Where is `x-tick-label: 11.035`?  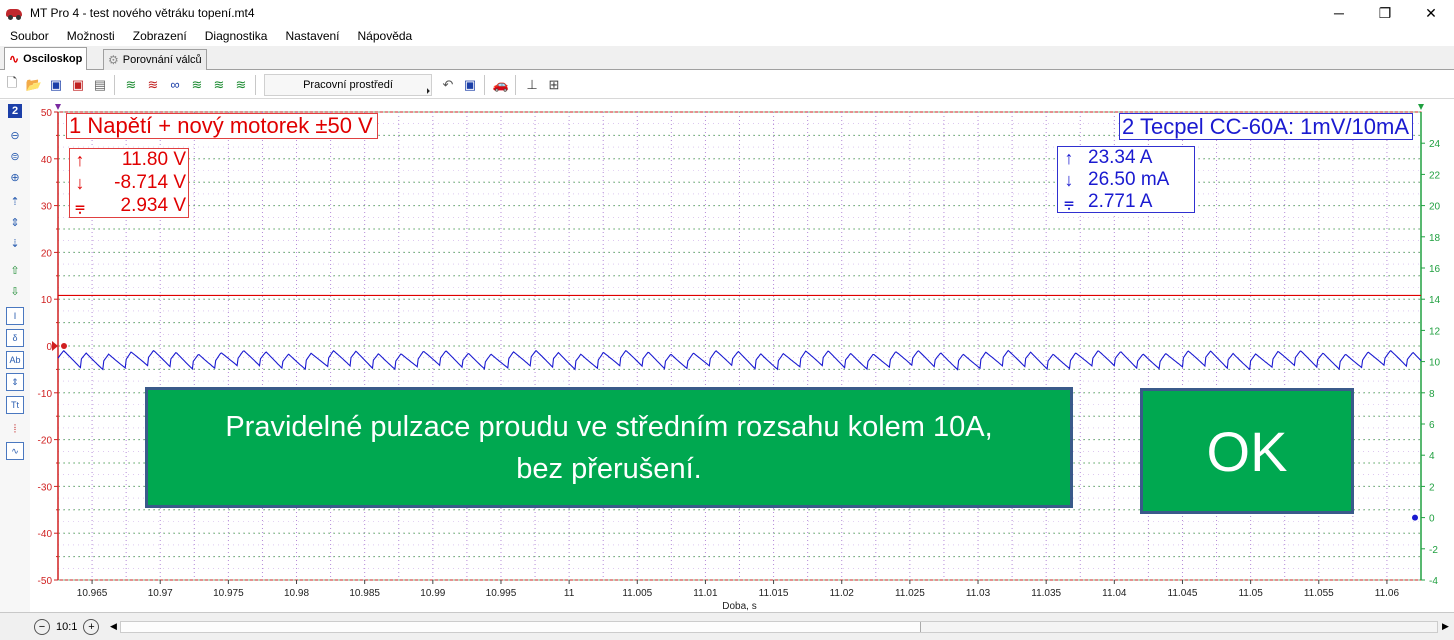
x-tick-label: 11.035 is located at coordinates (1046, 593).